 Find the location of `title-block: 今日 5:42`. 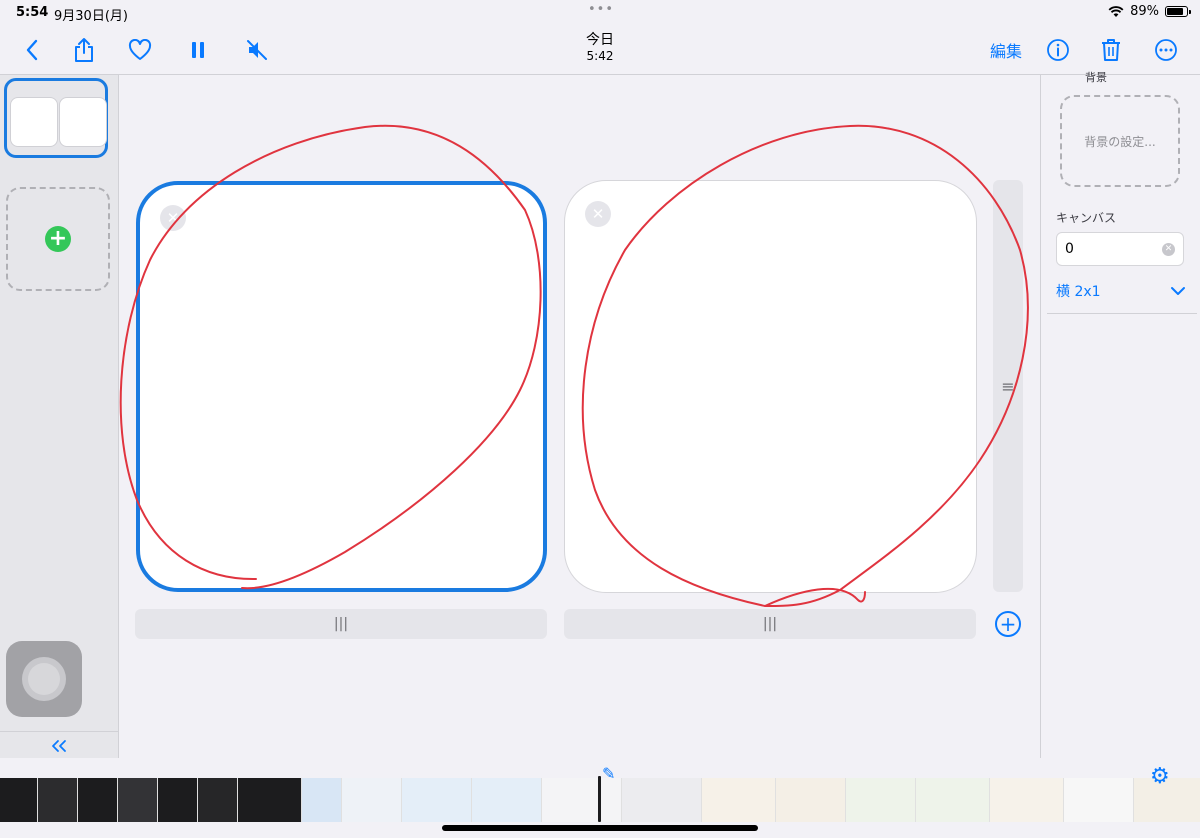

title-block: 今日 5:42 is located at coordinates (600, 48).